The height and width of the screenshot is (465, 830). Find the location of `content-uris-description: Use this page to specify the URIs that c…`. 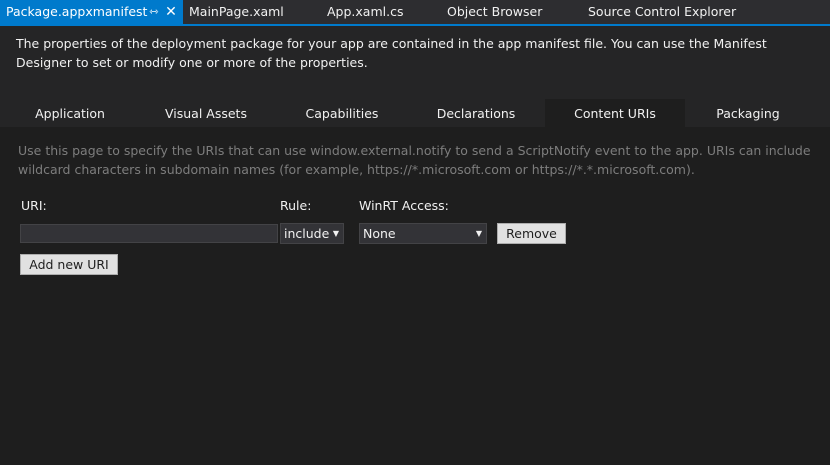

content-uris-description: Use this page to specify the URIs that c… is located at coordinates (414, 160).